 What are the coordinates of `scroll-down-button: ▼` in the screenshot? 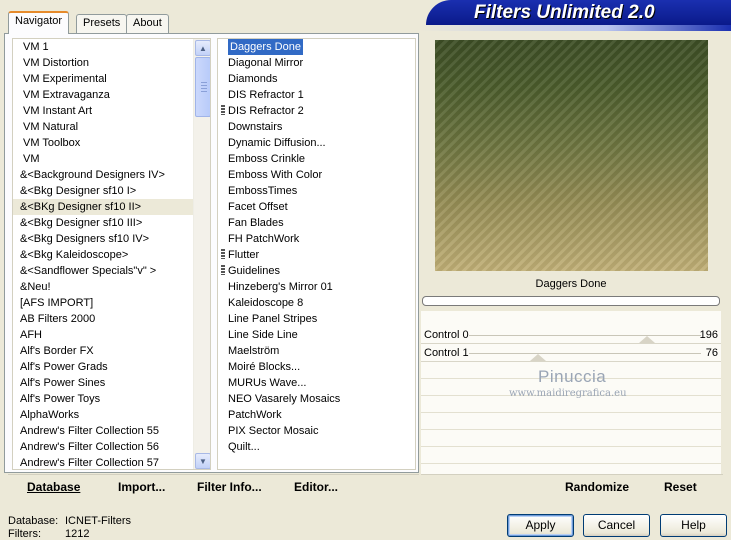 It's located at (202, 461).